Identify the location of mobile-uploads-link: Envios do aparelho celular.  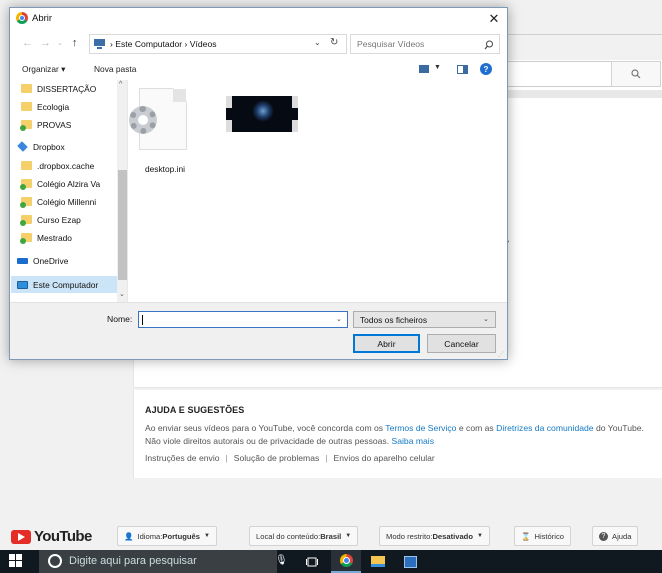
(384, 458).